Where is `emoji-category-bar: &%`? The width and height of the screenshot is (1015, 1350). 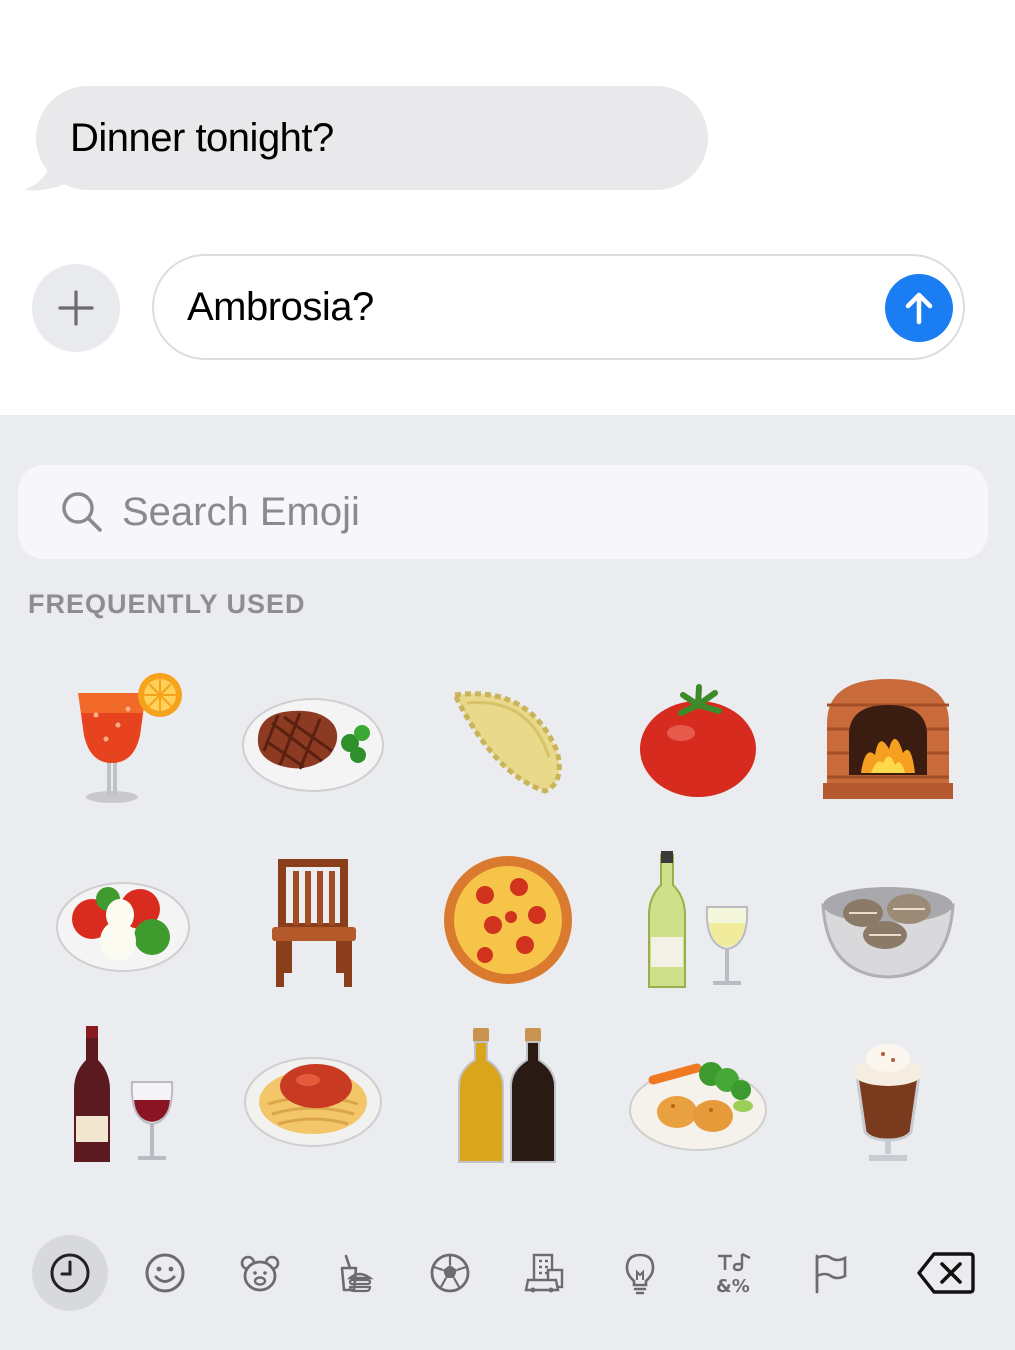
emoji-category-bar: &% is located at coordinates (507, 1275).